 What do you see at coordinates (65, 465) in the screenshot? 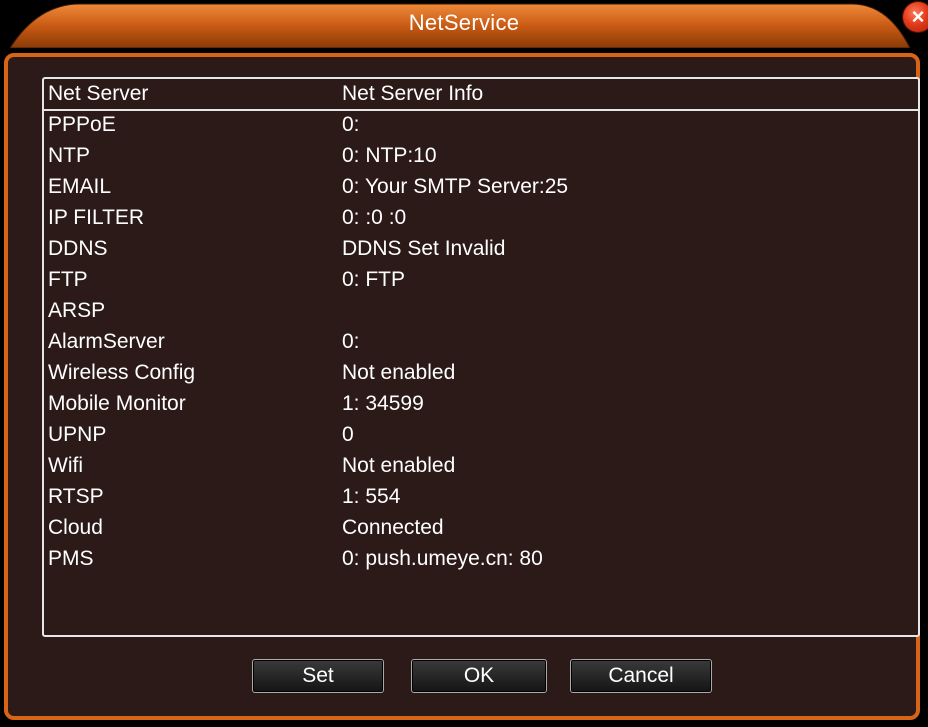
I see `net-server-name: Wifi` at bounding box center [65, 465].